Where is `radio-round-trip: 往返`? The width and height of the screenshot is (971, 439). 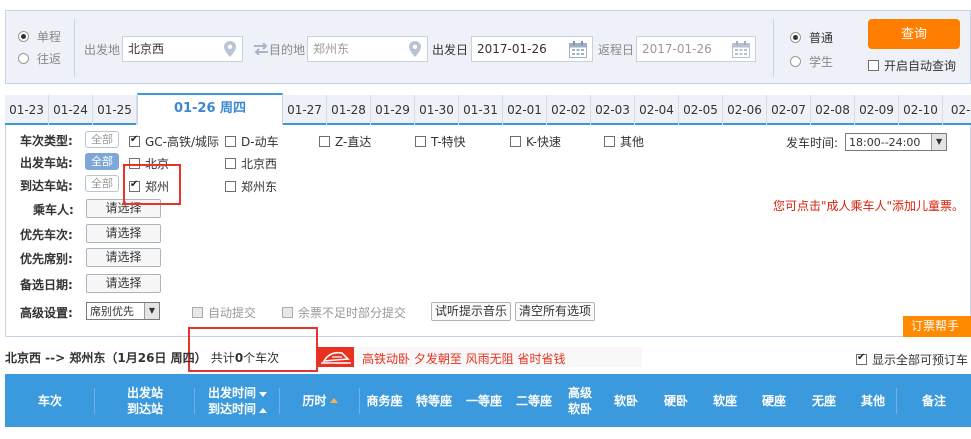
radio-round-trip: 往返 is located at coordinates (46, 58).